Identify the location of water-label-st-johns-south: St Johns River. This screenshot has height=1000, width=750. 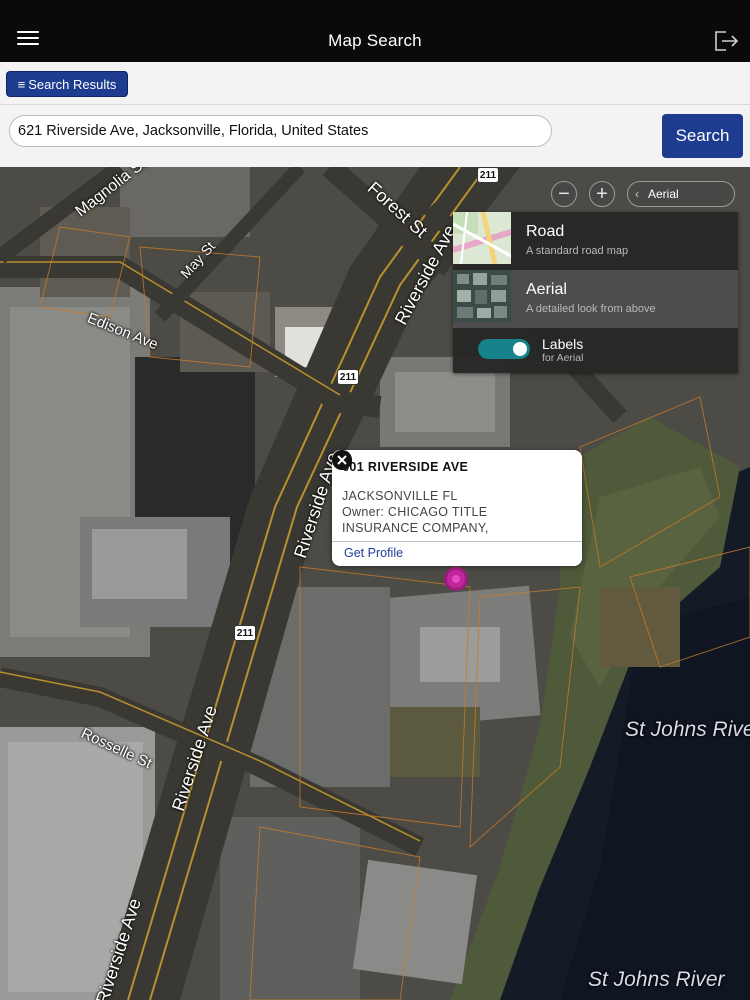
(656, 979).